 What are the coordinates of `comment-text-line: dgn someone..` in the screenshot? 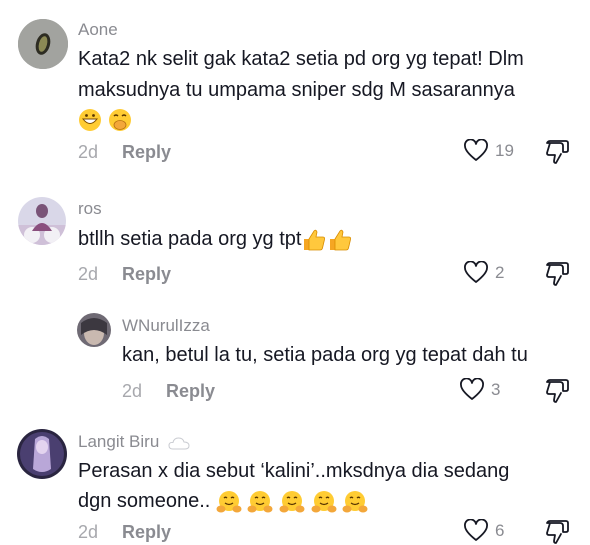 It's located at (223, 501).